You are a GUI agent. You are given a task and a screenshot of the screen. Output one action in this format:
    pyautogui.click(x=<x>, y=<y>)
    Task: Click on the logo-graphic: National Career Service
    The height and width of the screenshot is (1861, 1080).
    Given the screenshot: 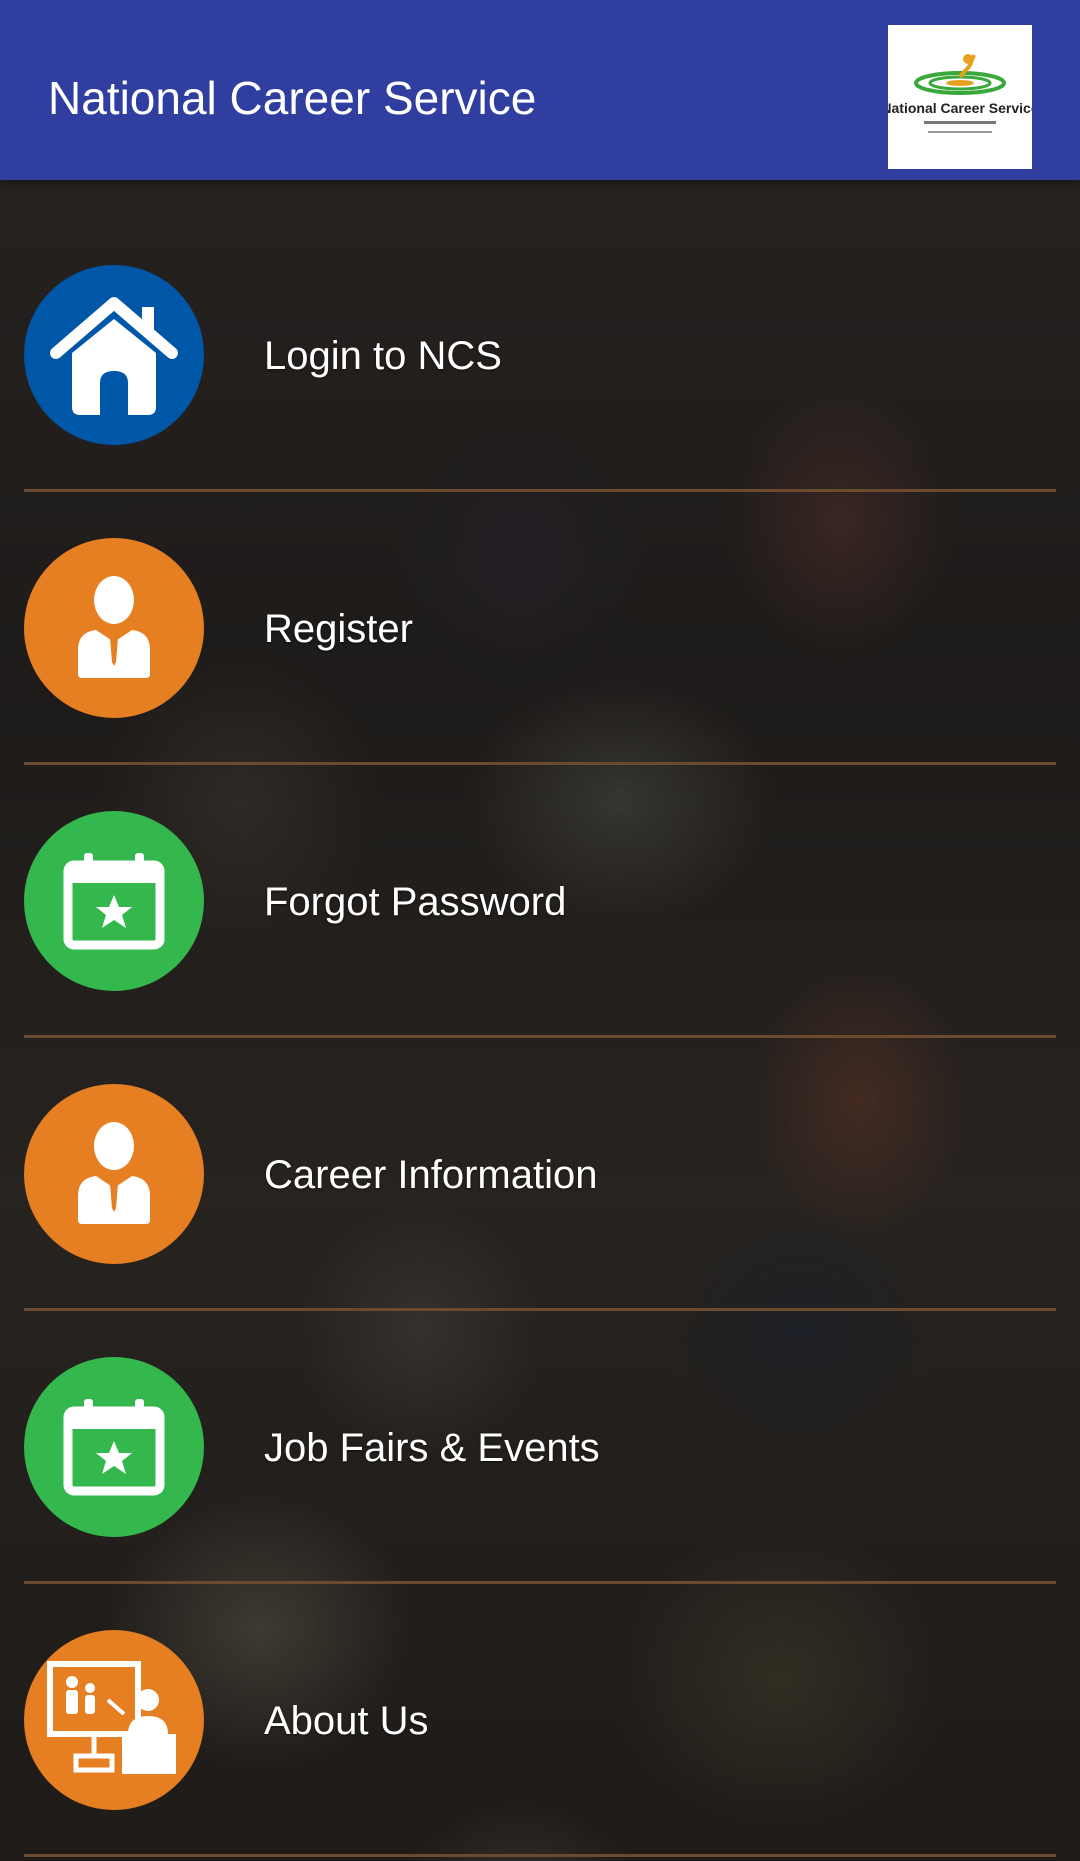 What is the action you would take?
    pyautogui.click(x=960, y=93)
    